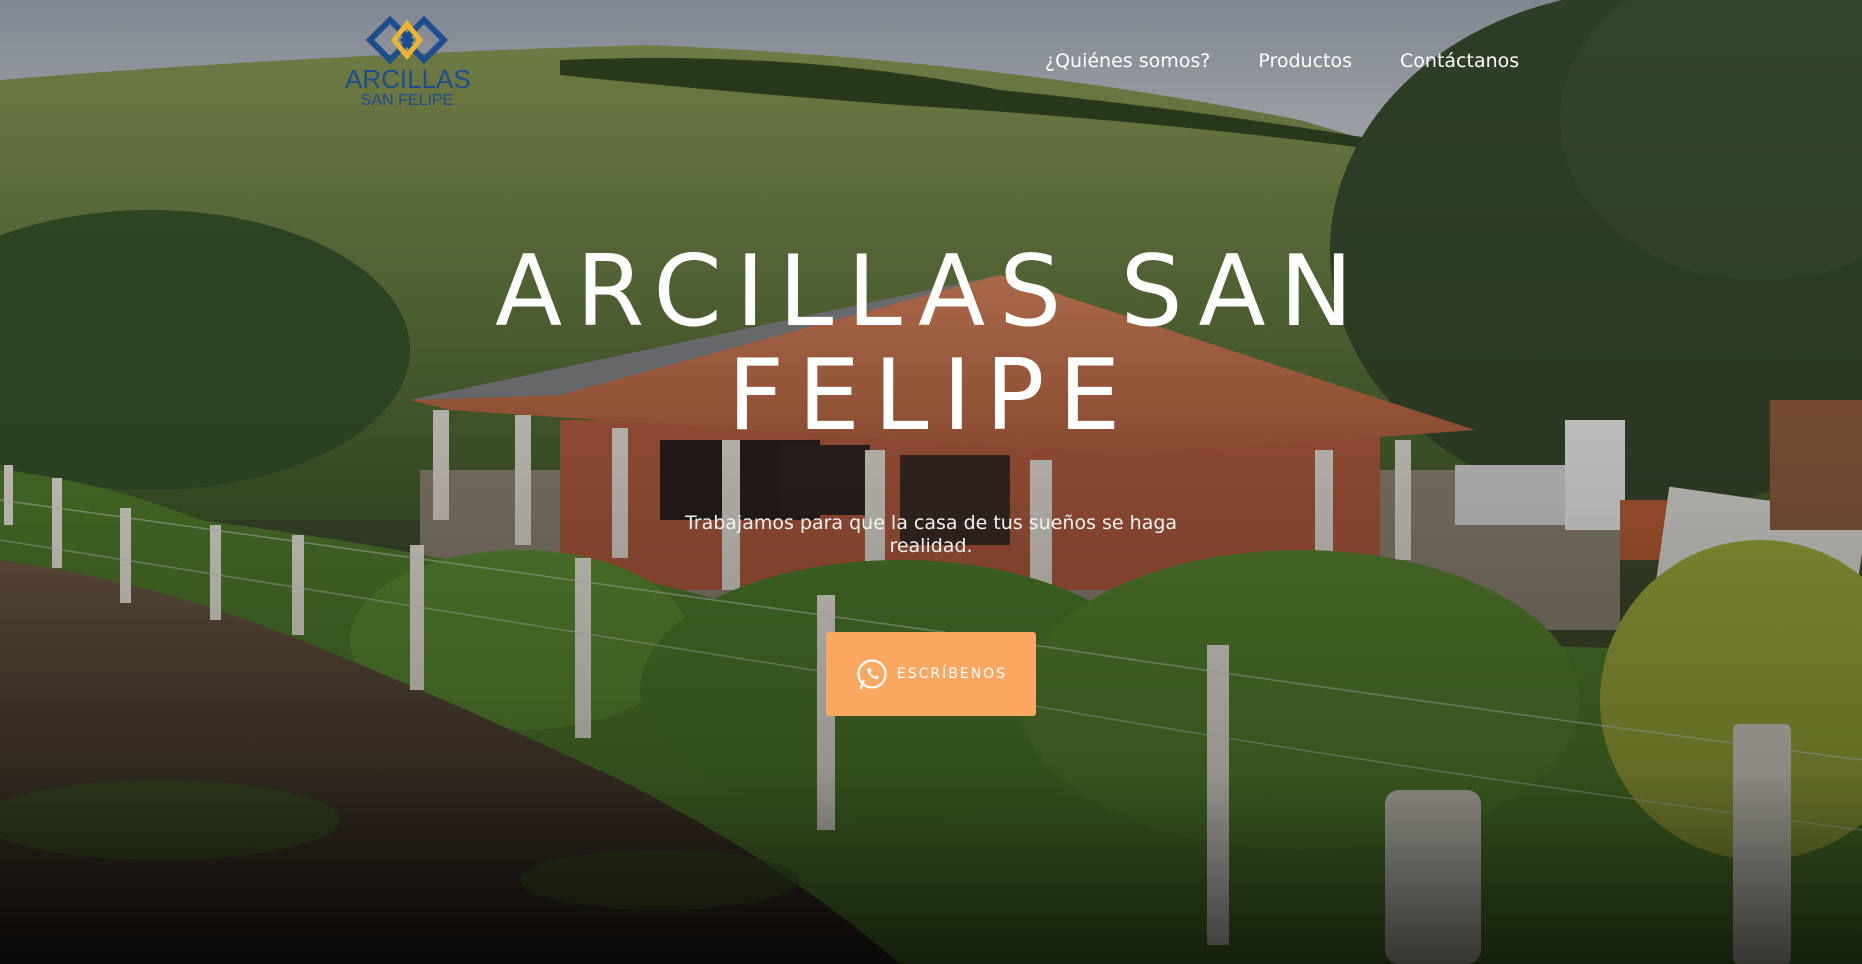  I want to click on nav-item-contactanos: Contáctanos, so click(1459, 61).